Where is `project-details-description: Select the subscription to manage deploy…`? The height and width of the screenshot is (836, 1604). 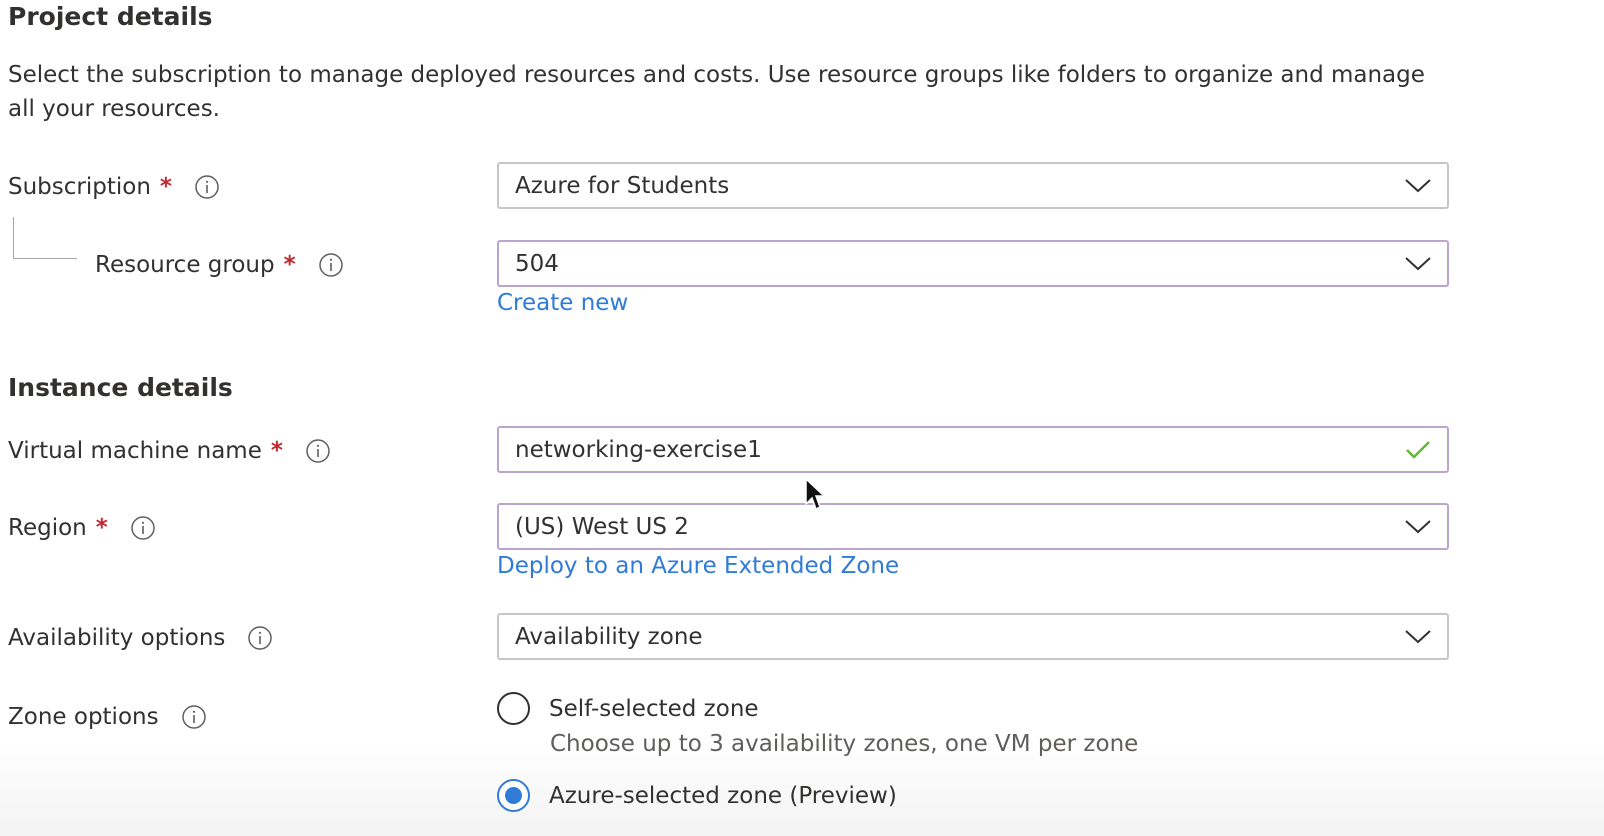
project-details-description: Select the subscription to manage deploy… is located at coordinates (716, 92).